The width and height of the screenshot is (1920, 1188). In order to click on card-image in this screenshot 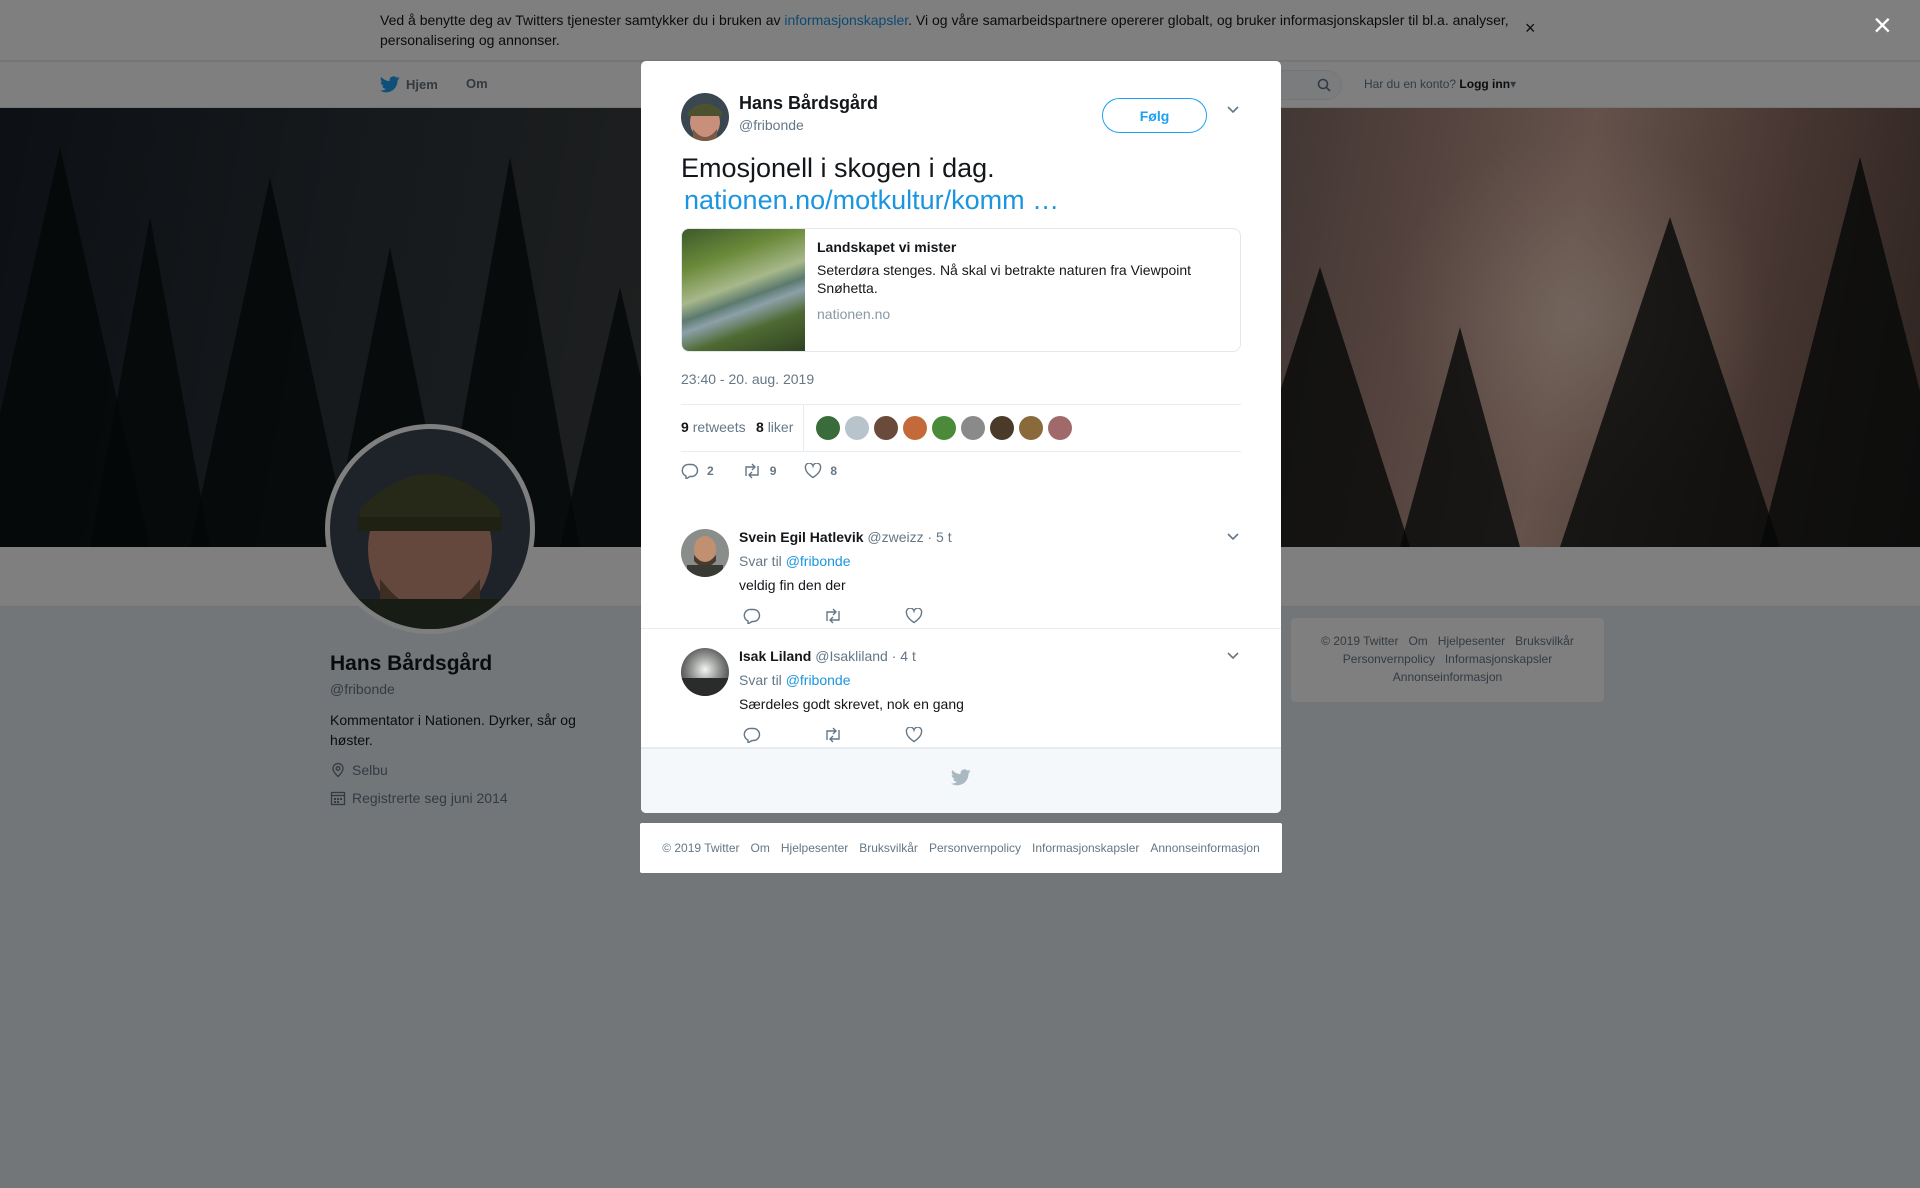, I will do `click(743, 290)`.